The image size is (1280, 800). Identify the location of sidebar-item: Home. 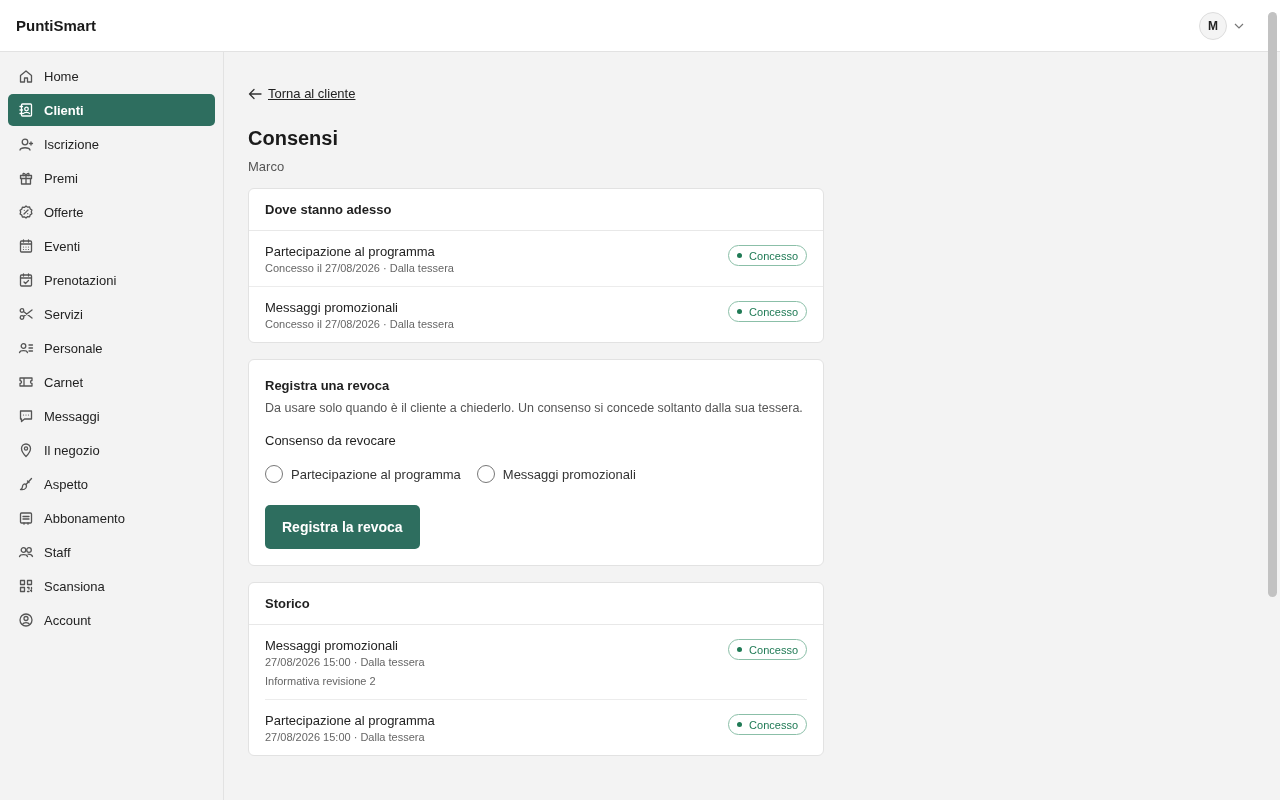
(111, 76).